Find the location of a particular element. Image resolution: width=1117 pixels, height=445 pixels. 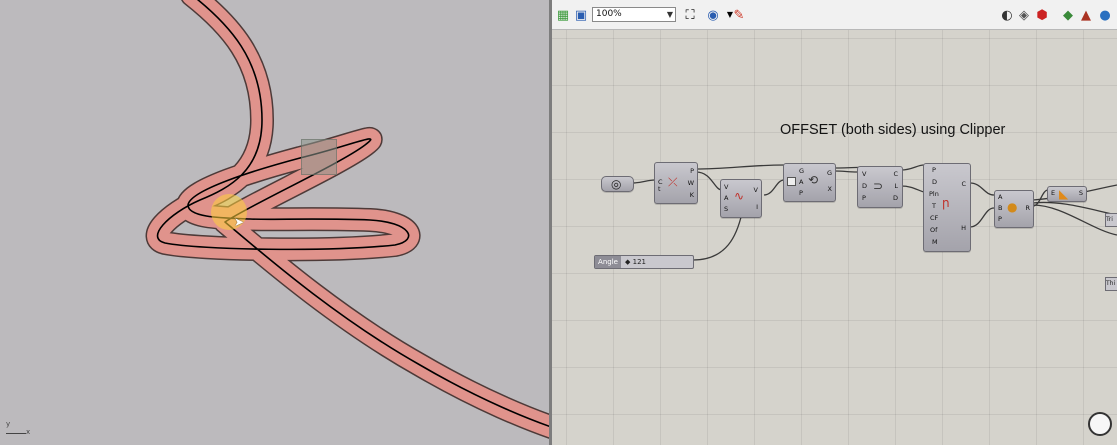

boolean-region-component: A B P ● R is located at coordinates (1014, 209).